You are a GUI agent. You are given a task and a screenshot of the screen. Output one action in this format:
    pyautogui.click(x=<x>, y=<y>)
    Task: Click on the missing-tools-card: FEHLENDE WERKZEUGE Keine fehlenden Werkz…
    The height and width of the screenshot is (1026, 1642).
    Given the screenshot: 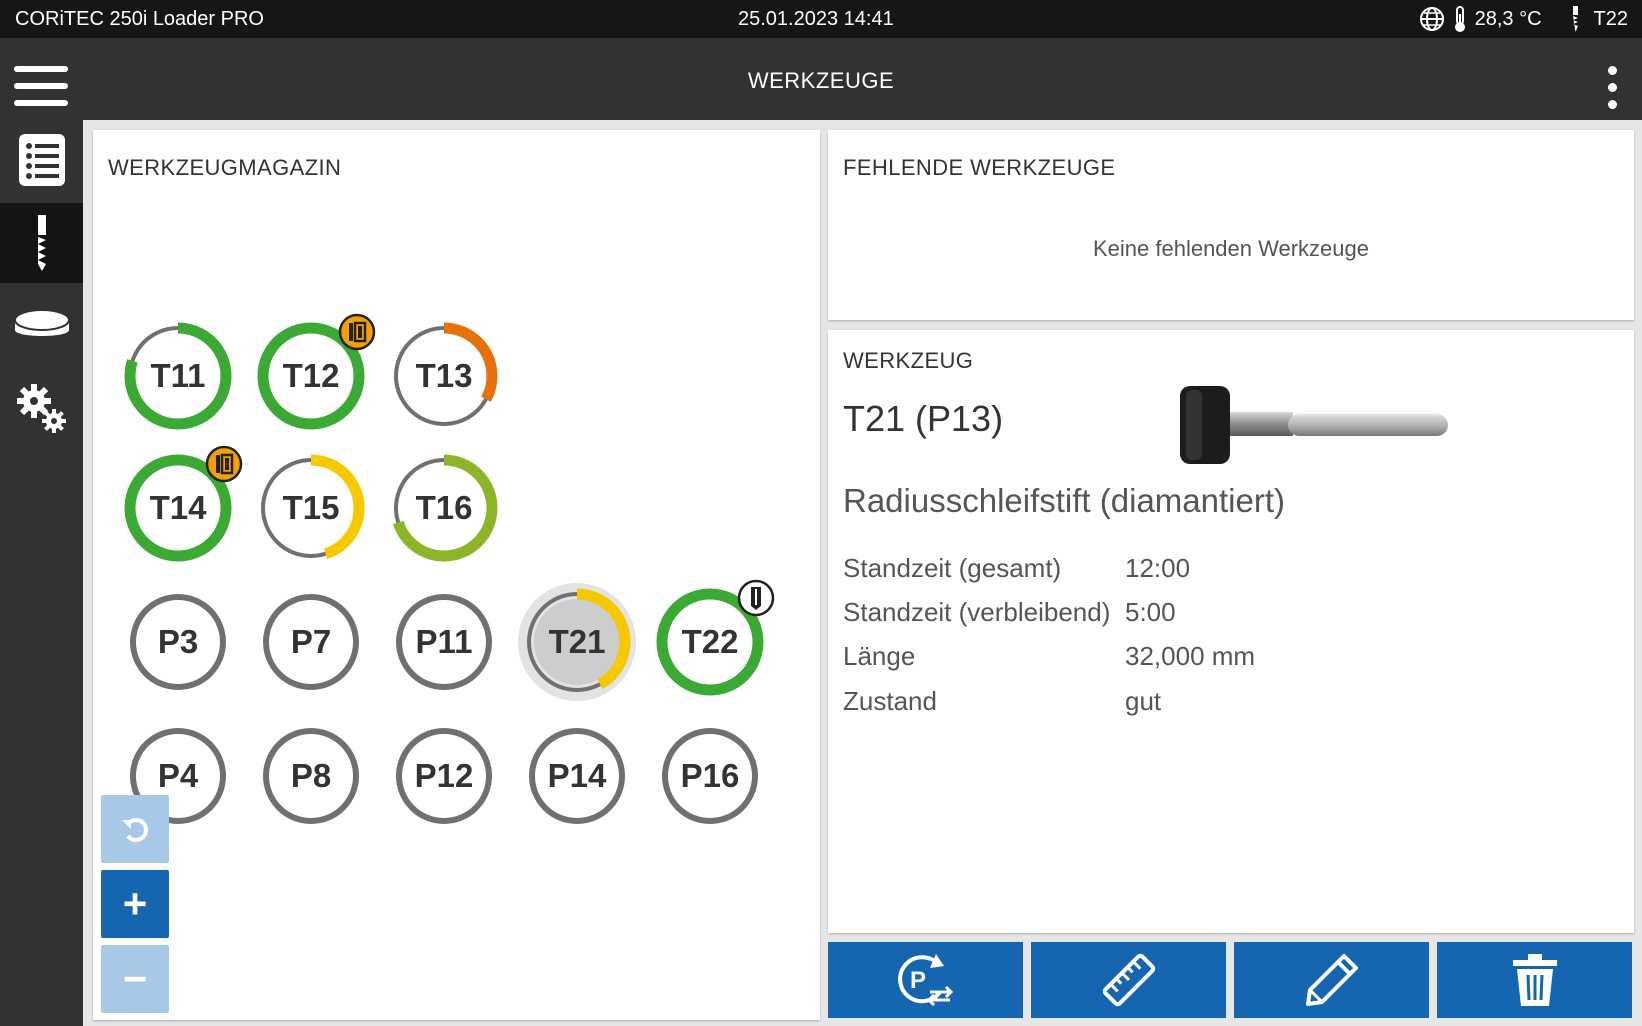 What is the action you would take?
    pyautogui.click(x=1231, y=225)
    